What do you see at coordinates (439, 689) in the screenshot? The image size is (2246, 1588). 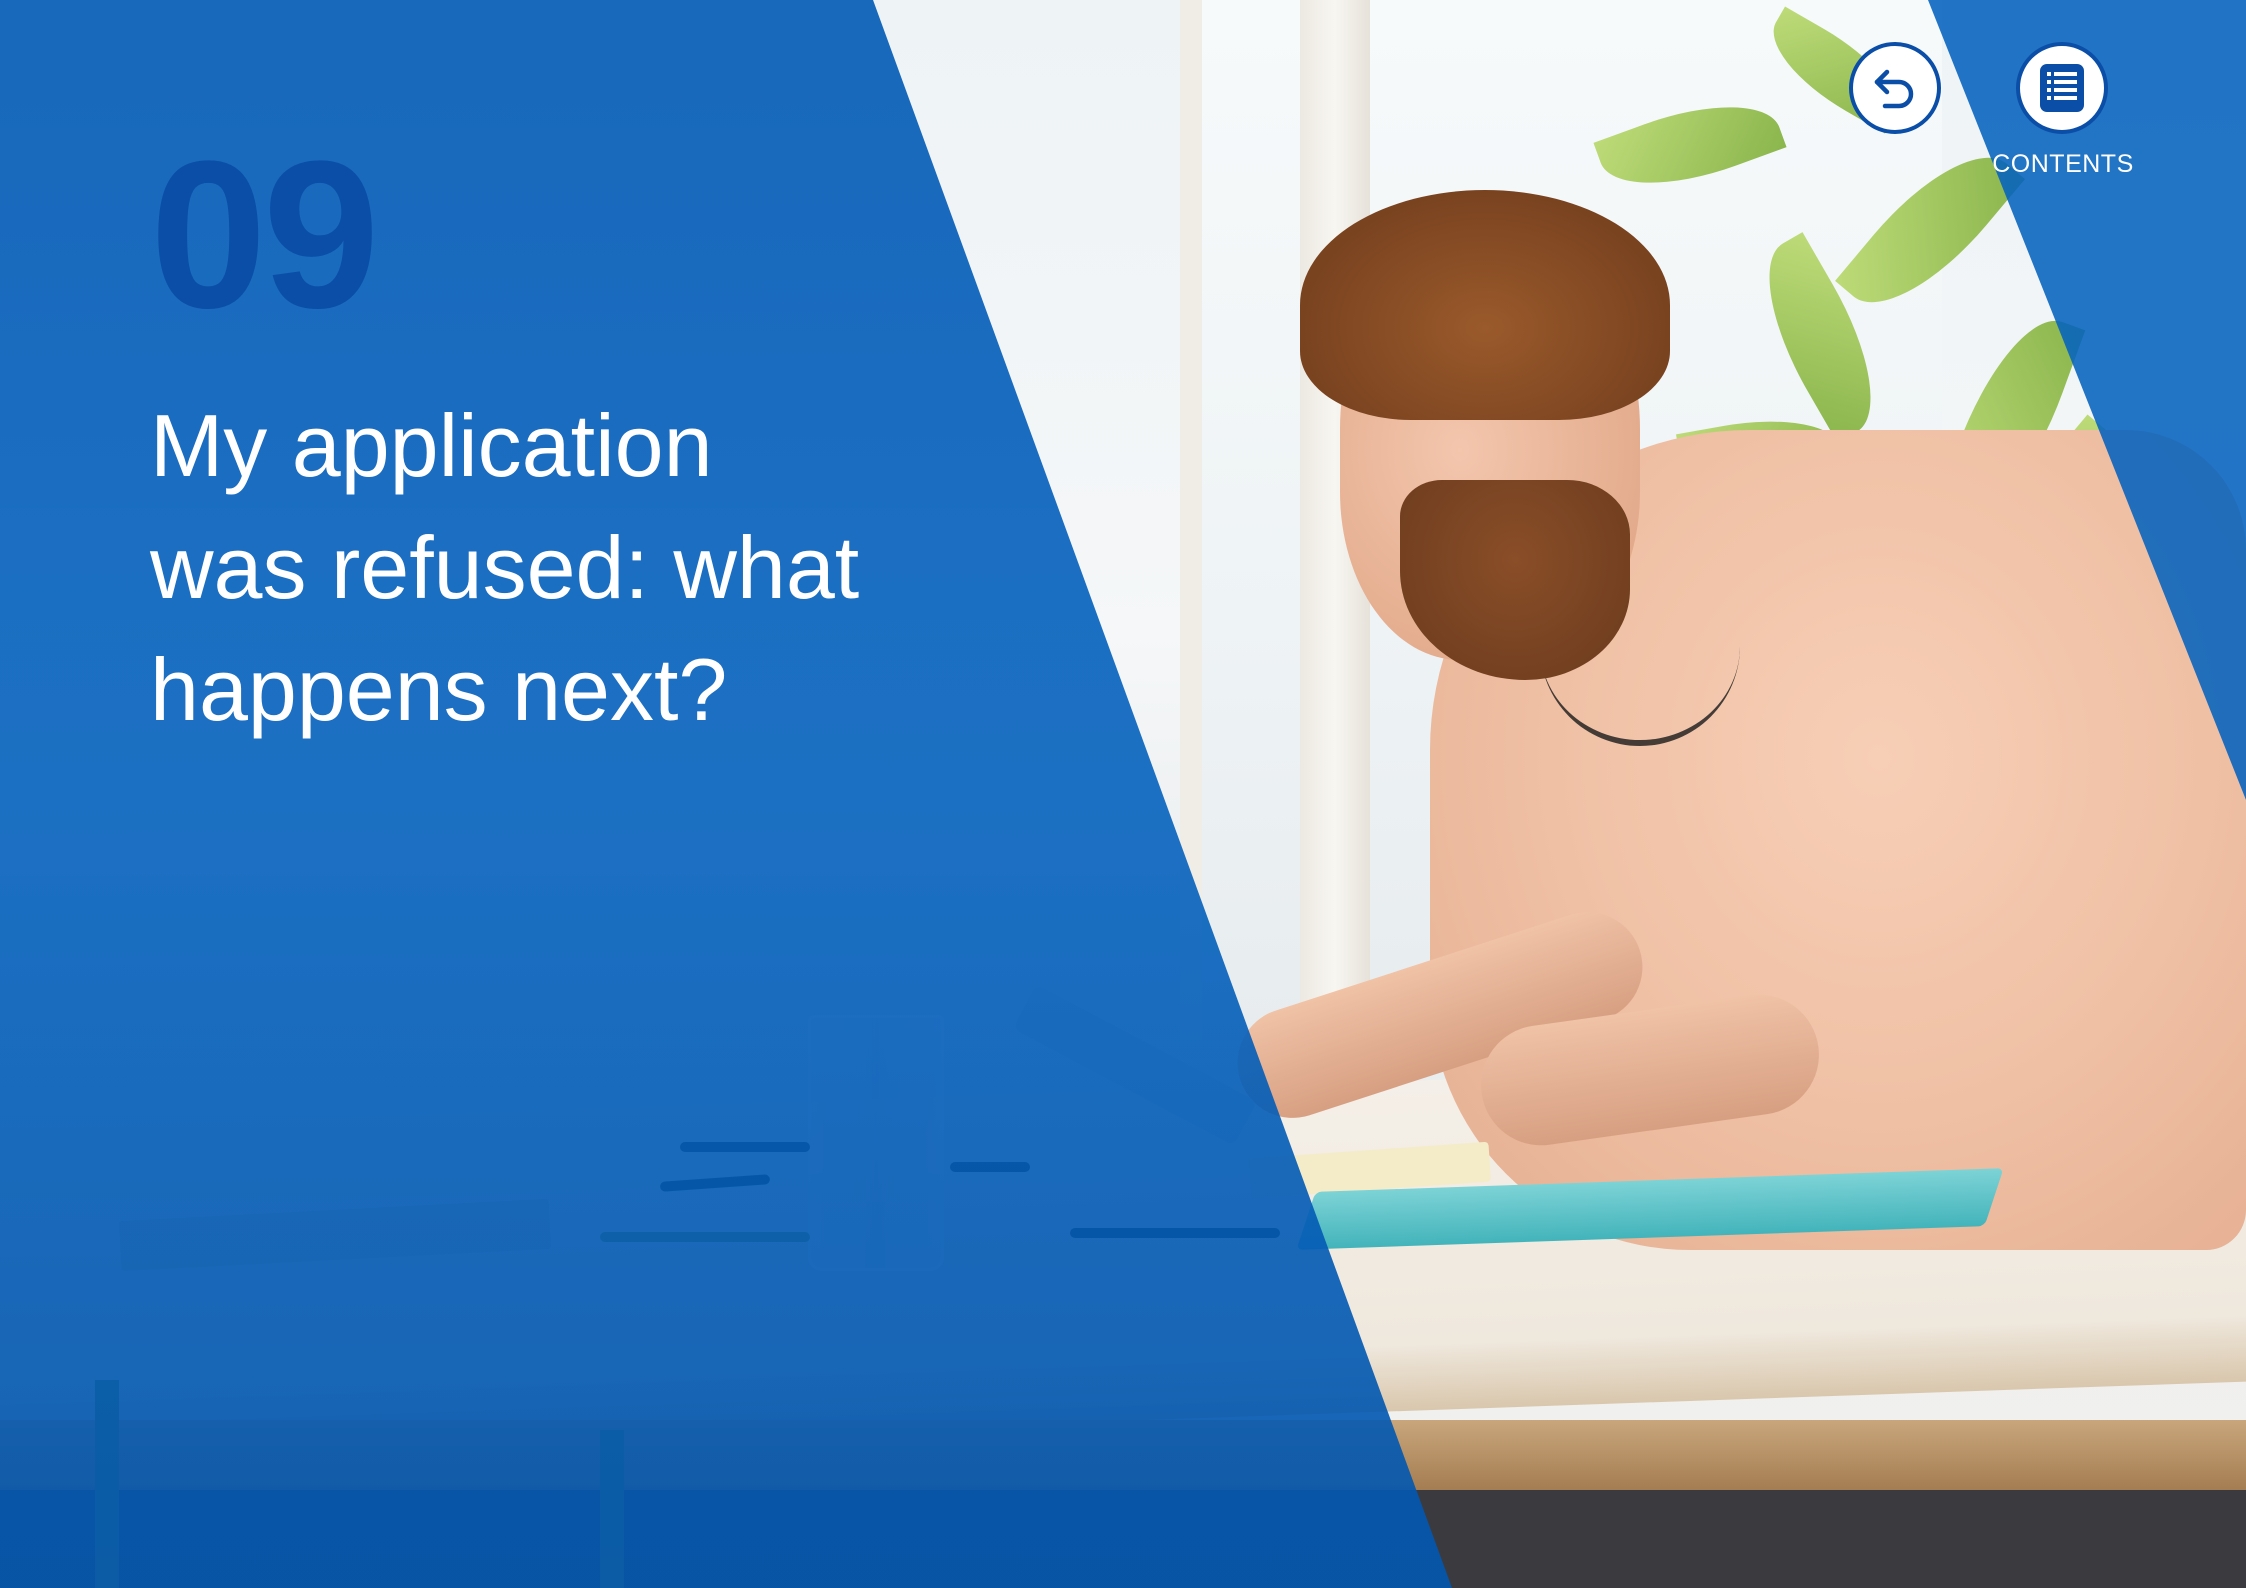 I see `title-line: happens next?` at bounding box center [439, 689].